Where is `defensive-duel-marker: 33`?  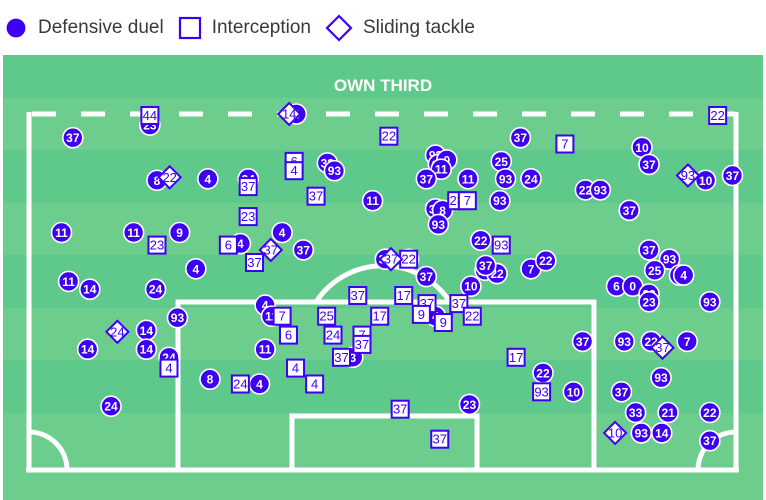
defensive-duel-marker: 33 is located at coordinates (635, 412).